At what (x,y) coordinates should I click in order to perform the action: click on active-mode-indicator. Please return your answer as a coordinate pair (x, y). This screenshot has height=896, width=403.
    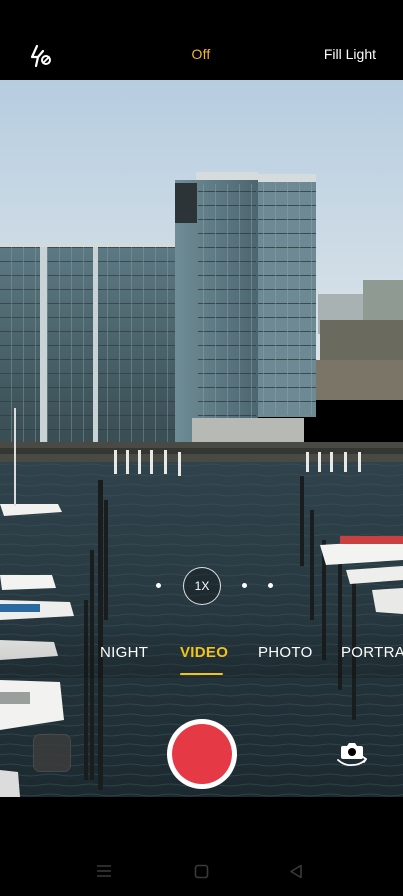
    Looking at the image, I should click on (201, 674).